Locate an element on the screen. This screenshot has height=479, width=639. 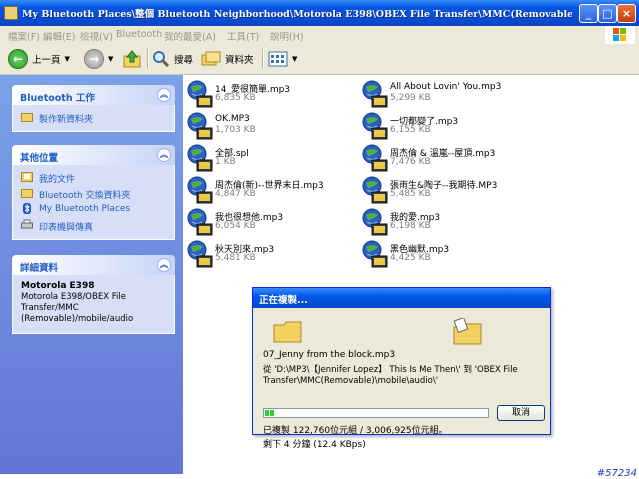
toolbar: ← 上一頁 ▼ → ▼ 搜尋 資料夾 ▼ is located at coordinates (319, 59).